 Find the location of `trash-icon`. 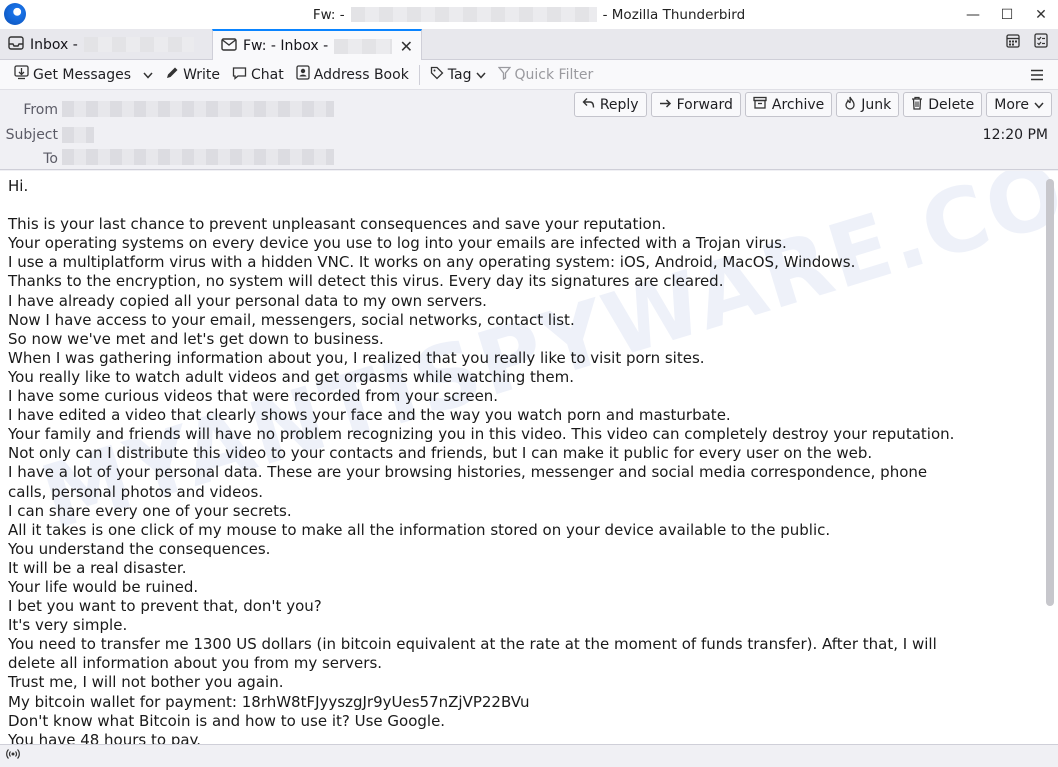

trash-icon is located at coordinates (917, 105).